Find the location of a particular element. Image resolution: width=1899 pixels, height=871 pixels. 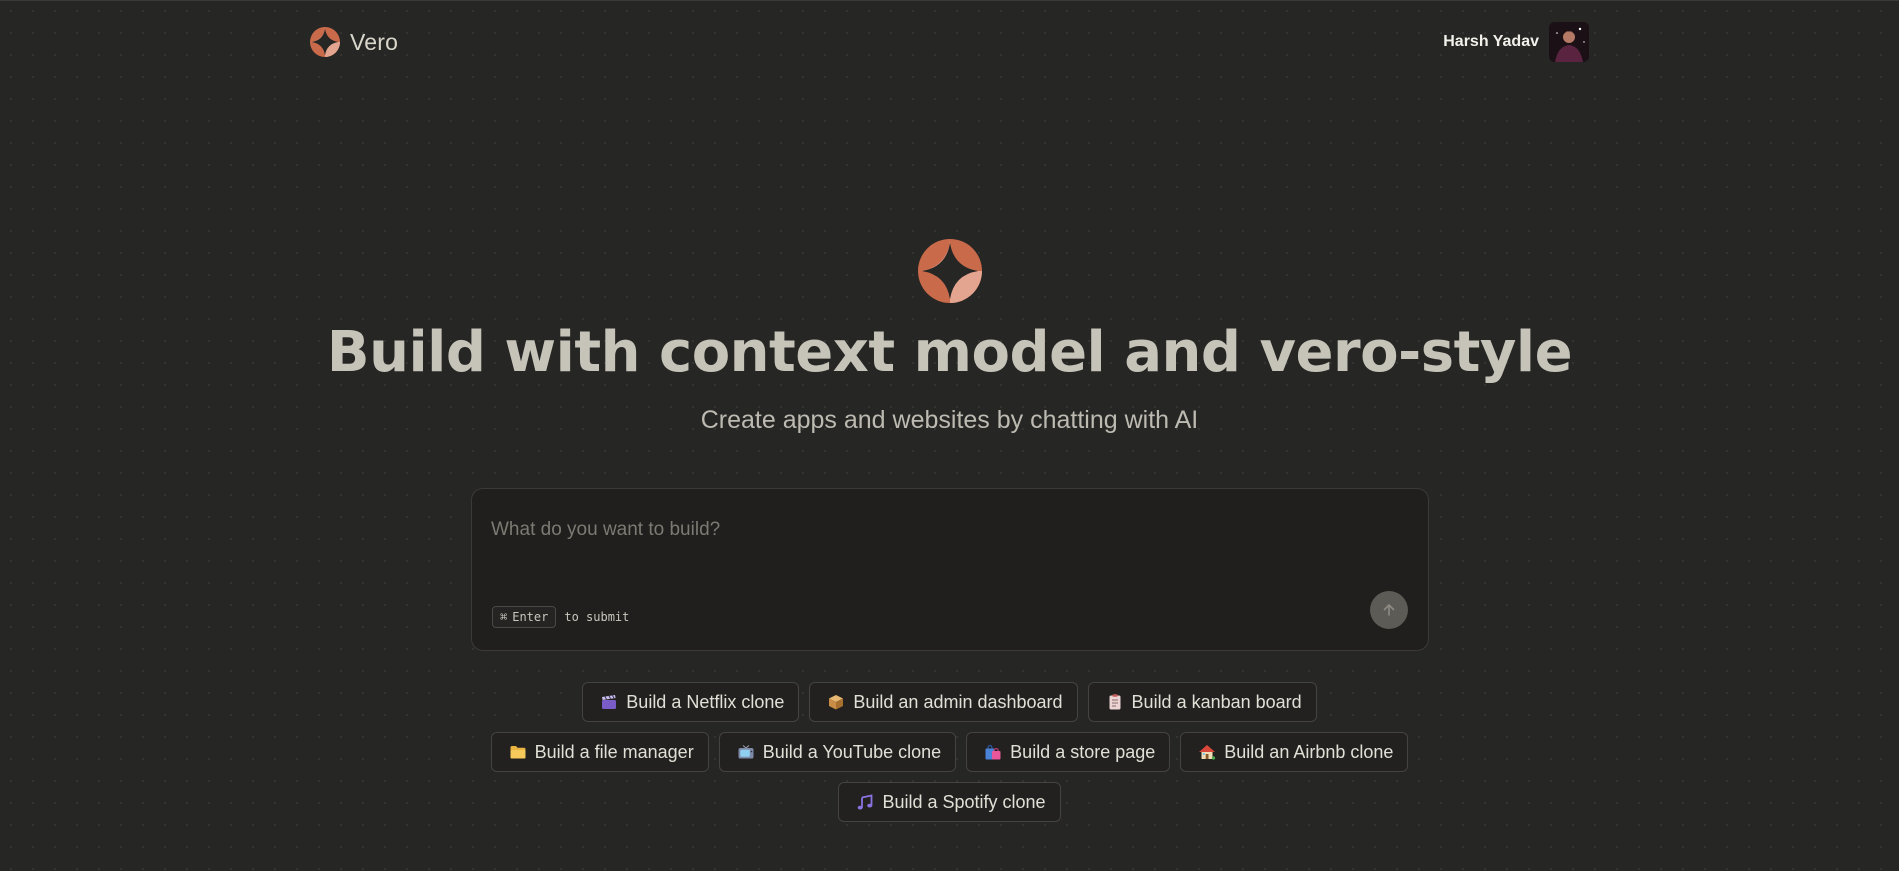

suggestion-file-manager: Build a file manager is located at coordinates (599, 752).